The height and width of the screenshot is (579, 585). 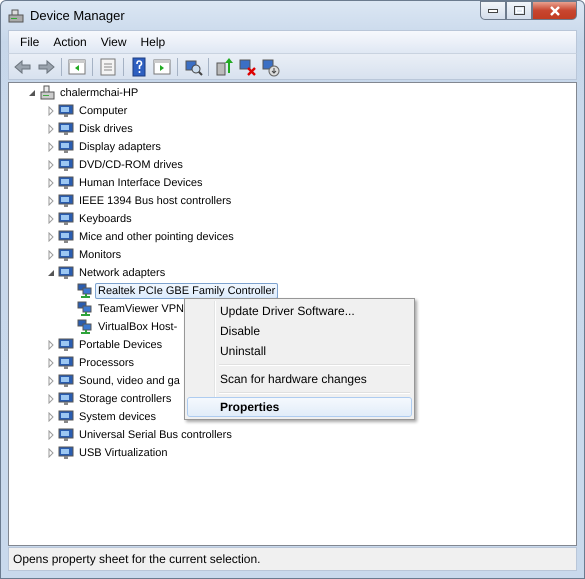 What do you see at coordinates (155, 435) in the screenshot?
I see `tree-item: Universal Serial Bus controllers` at bounding box center [155, 435].